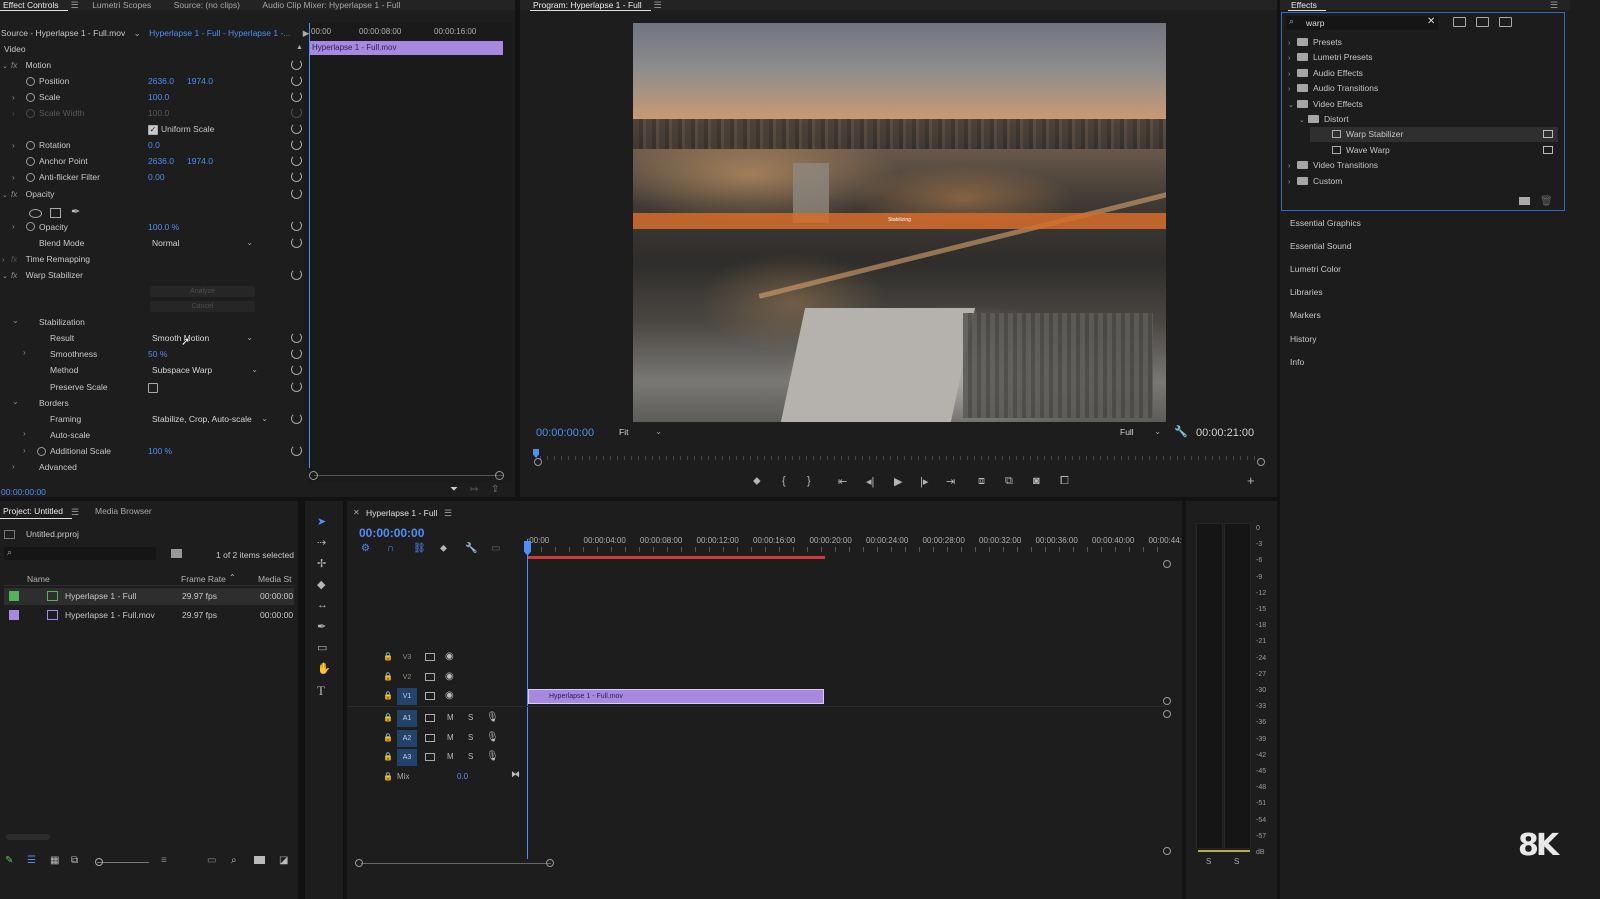 This screenshot has width=1600, height=899. What do you see at coordinates (899, 457) in the screenshot?
I see `program-scrubber` at bounding box center [899, 457].